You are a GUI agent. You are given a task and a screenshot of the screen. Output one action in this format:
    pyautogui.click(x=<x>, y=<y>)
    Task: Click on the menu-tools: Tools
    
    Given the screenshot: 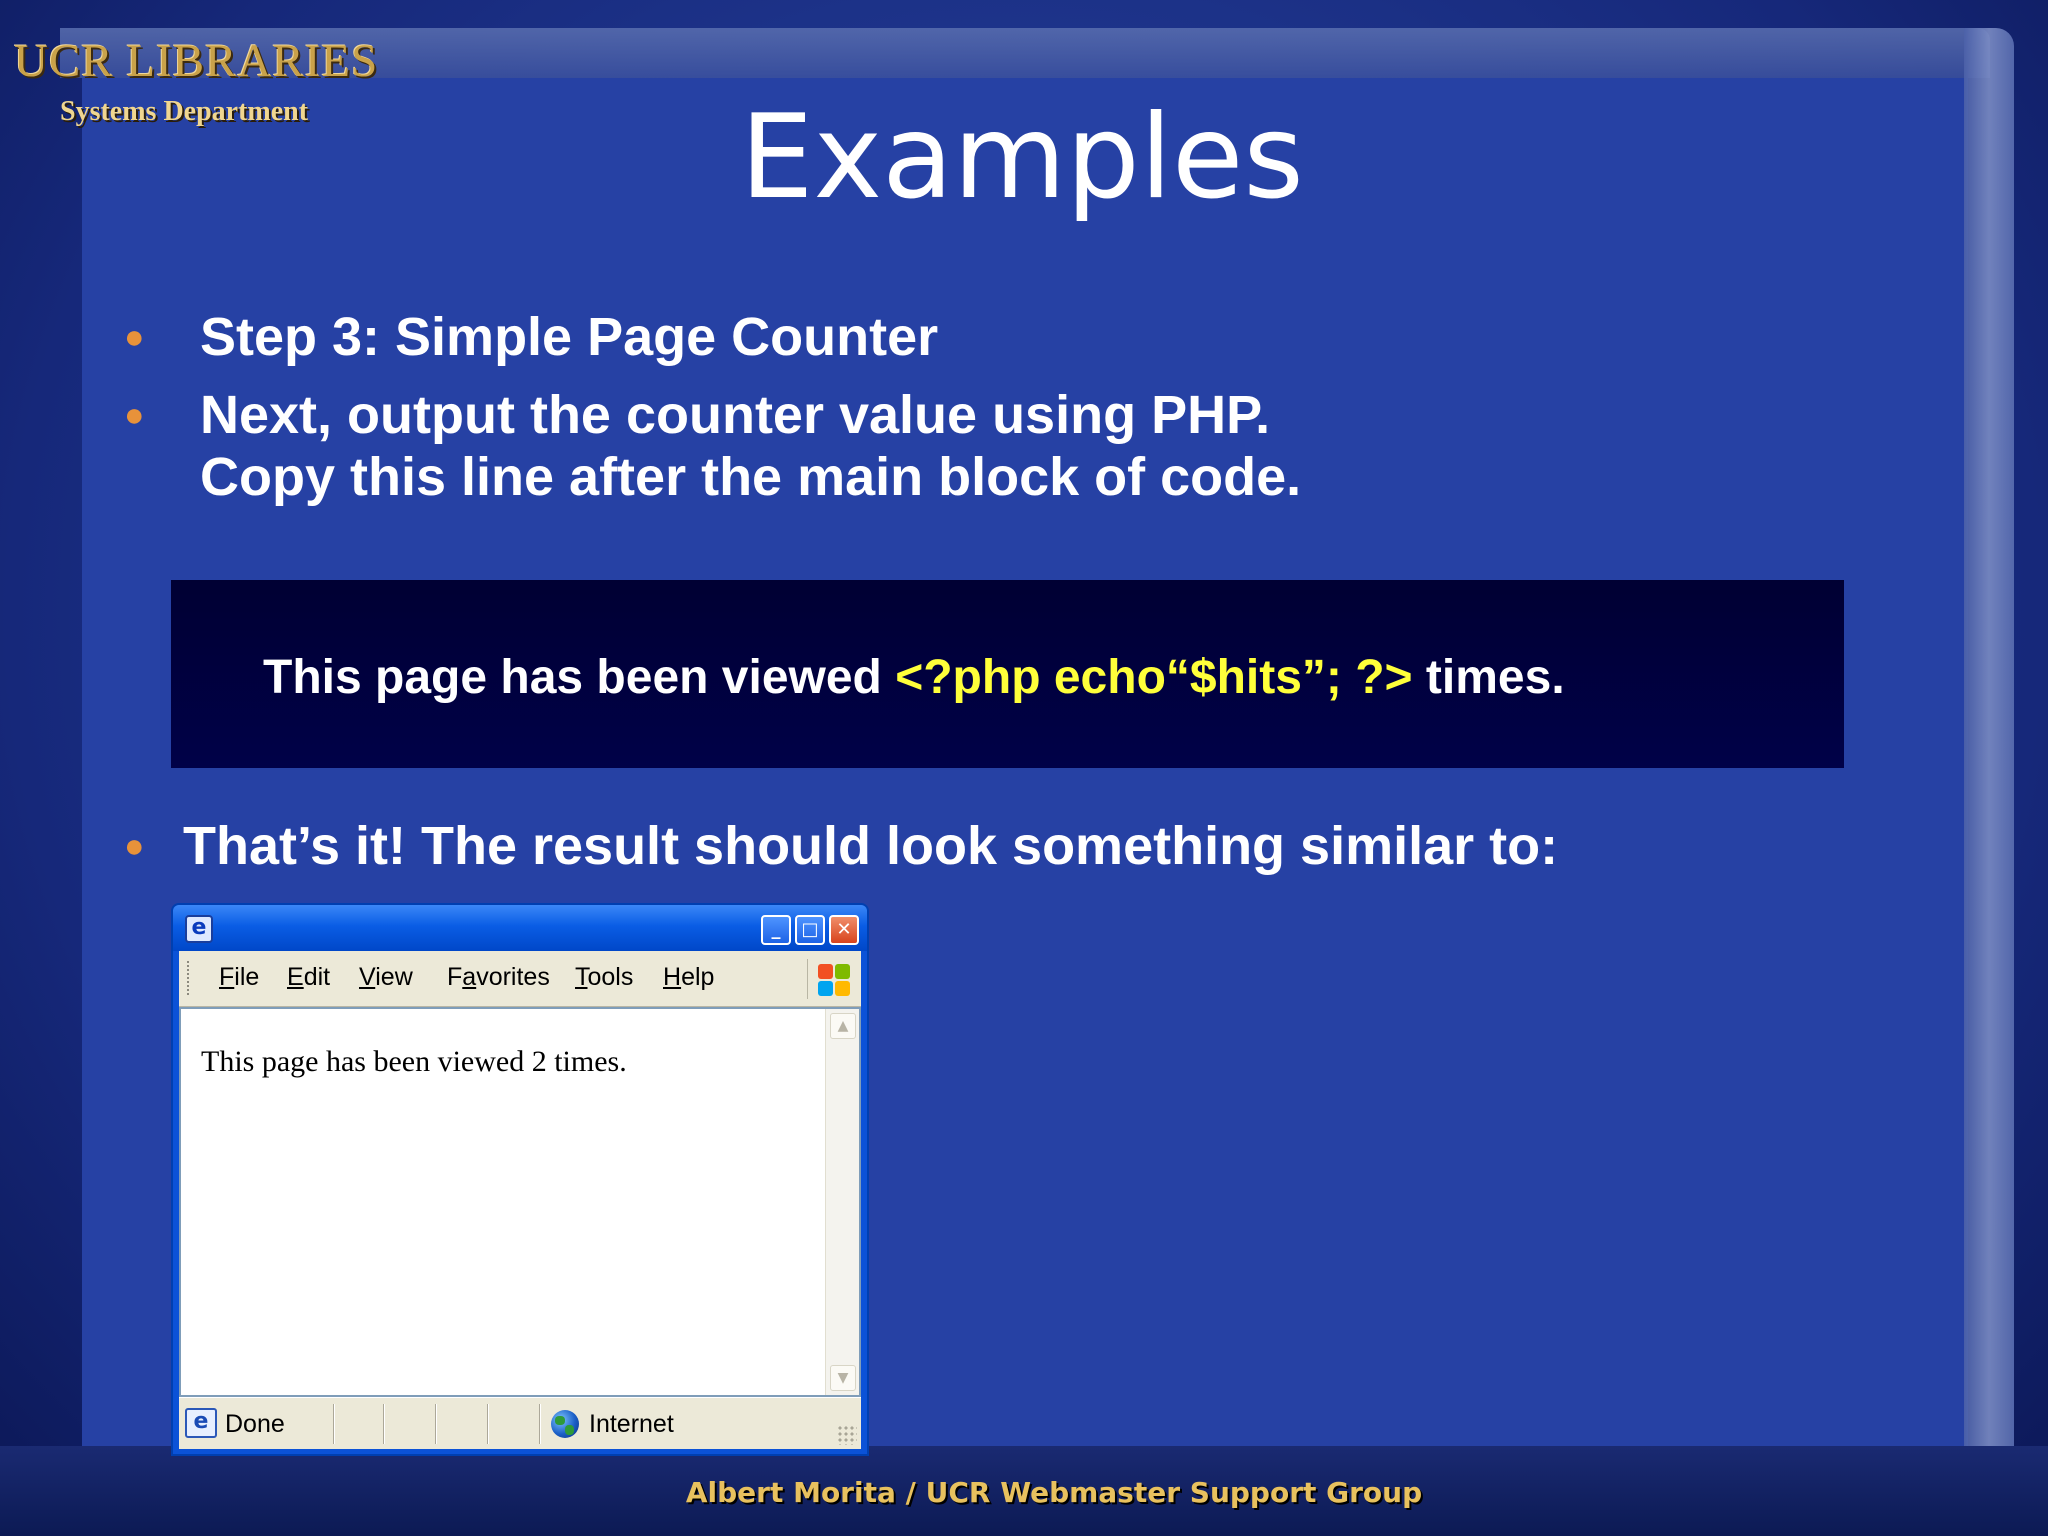 What is the action you would take?
    pyautogui.click(x=604, y=977)
    